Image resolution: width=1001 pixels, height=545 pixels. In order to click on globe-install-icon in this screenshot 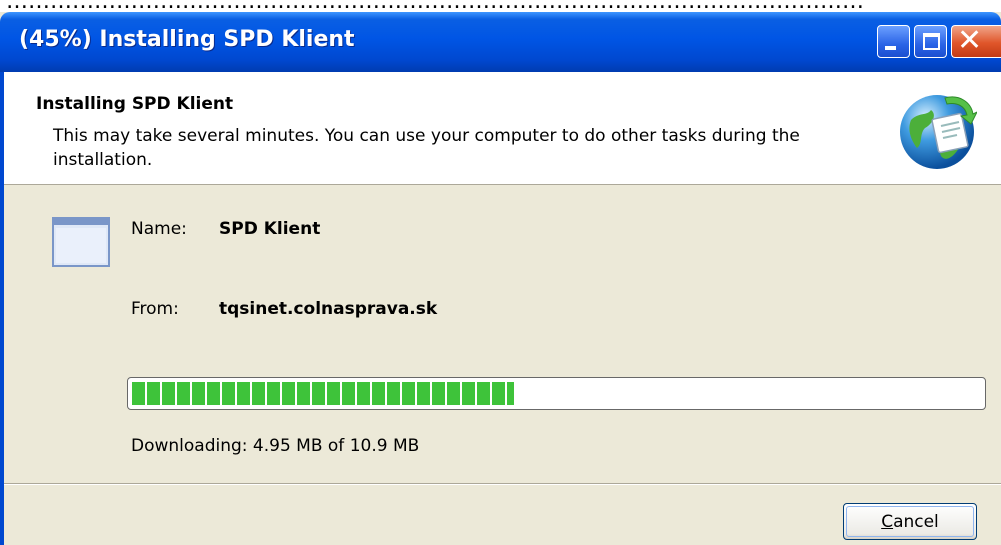, I will do `click(938, 132)`.